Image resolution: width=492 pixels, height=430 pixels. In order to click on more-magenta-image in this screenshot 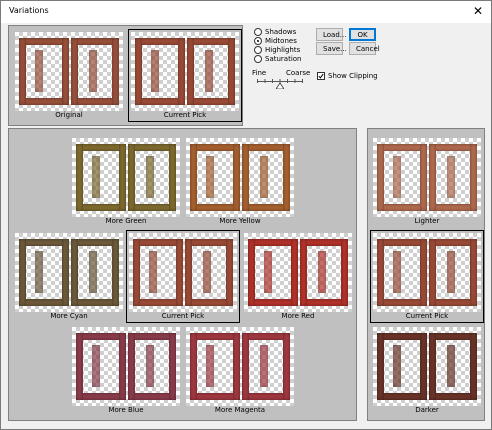, I will do `click(240, 366)`.